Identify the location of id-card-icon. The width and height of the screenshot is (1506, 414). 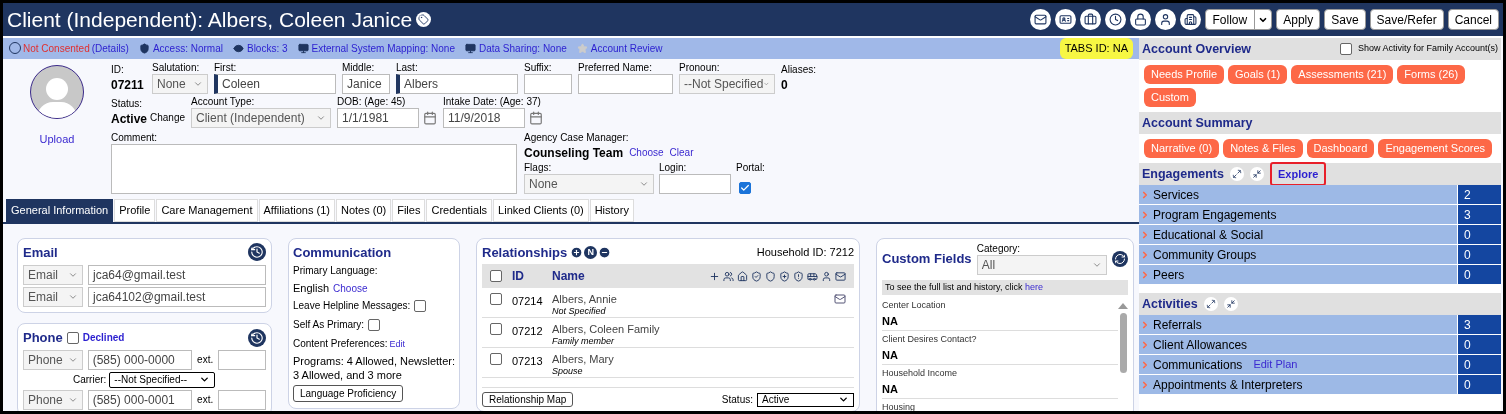
(1065, 19).